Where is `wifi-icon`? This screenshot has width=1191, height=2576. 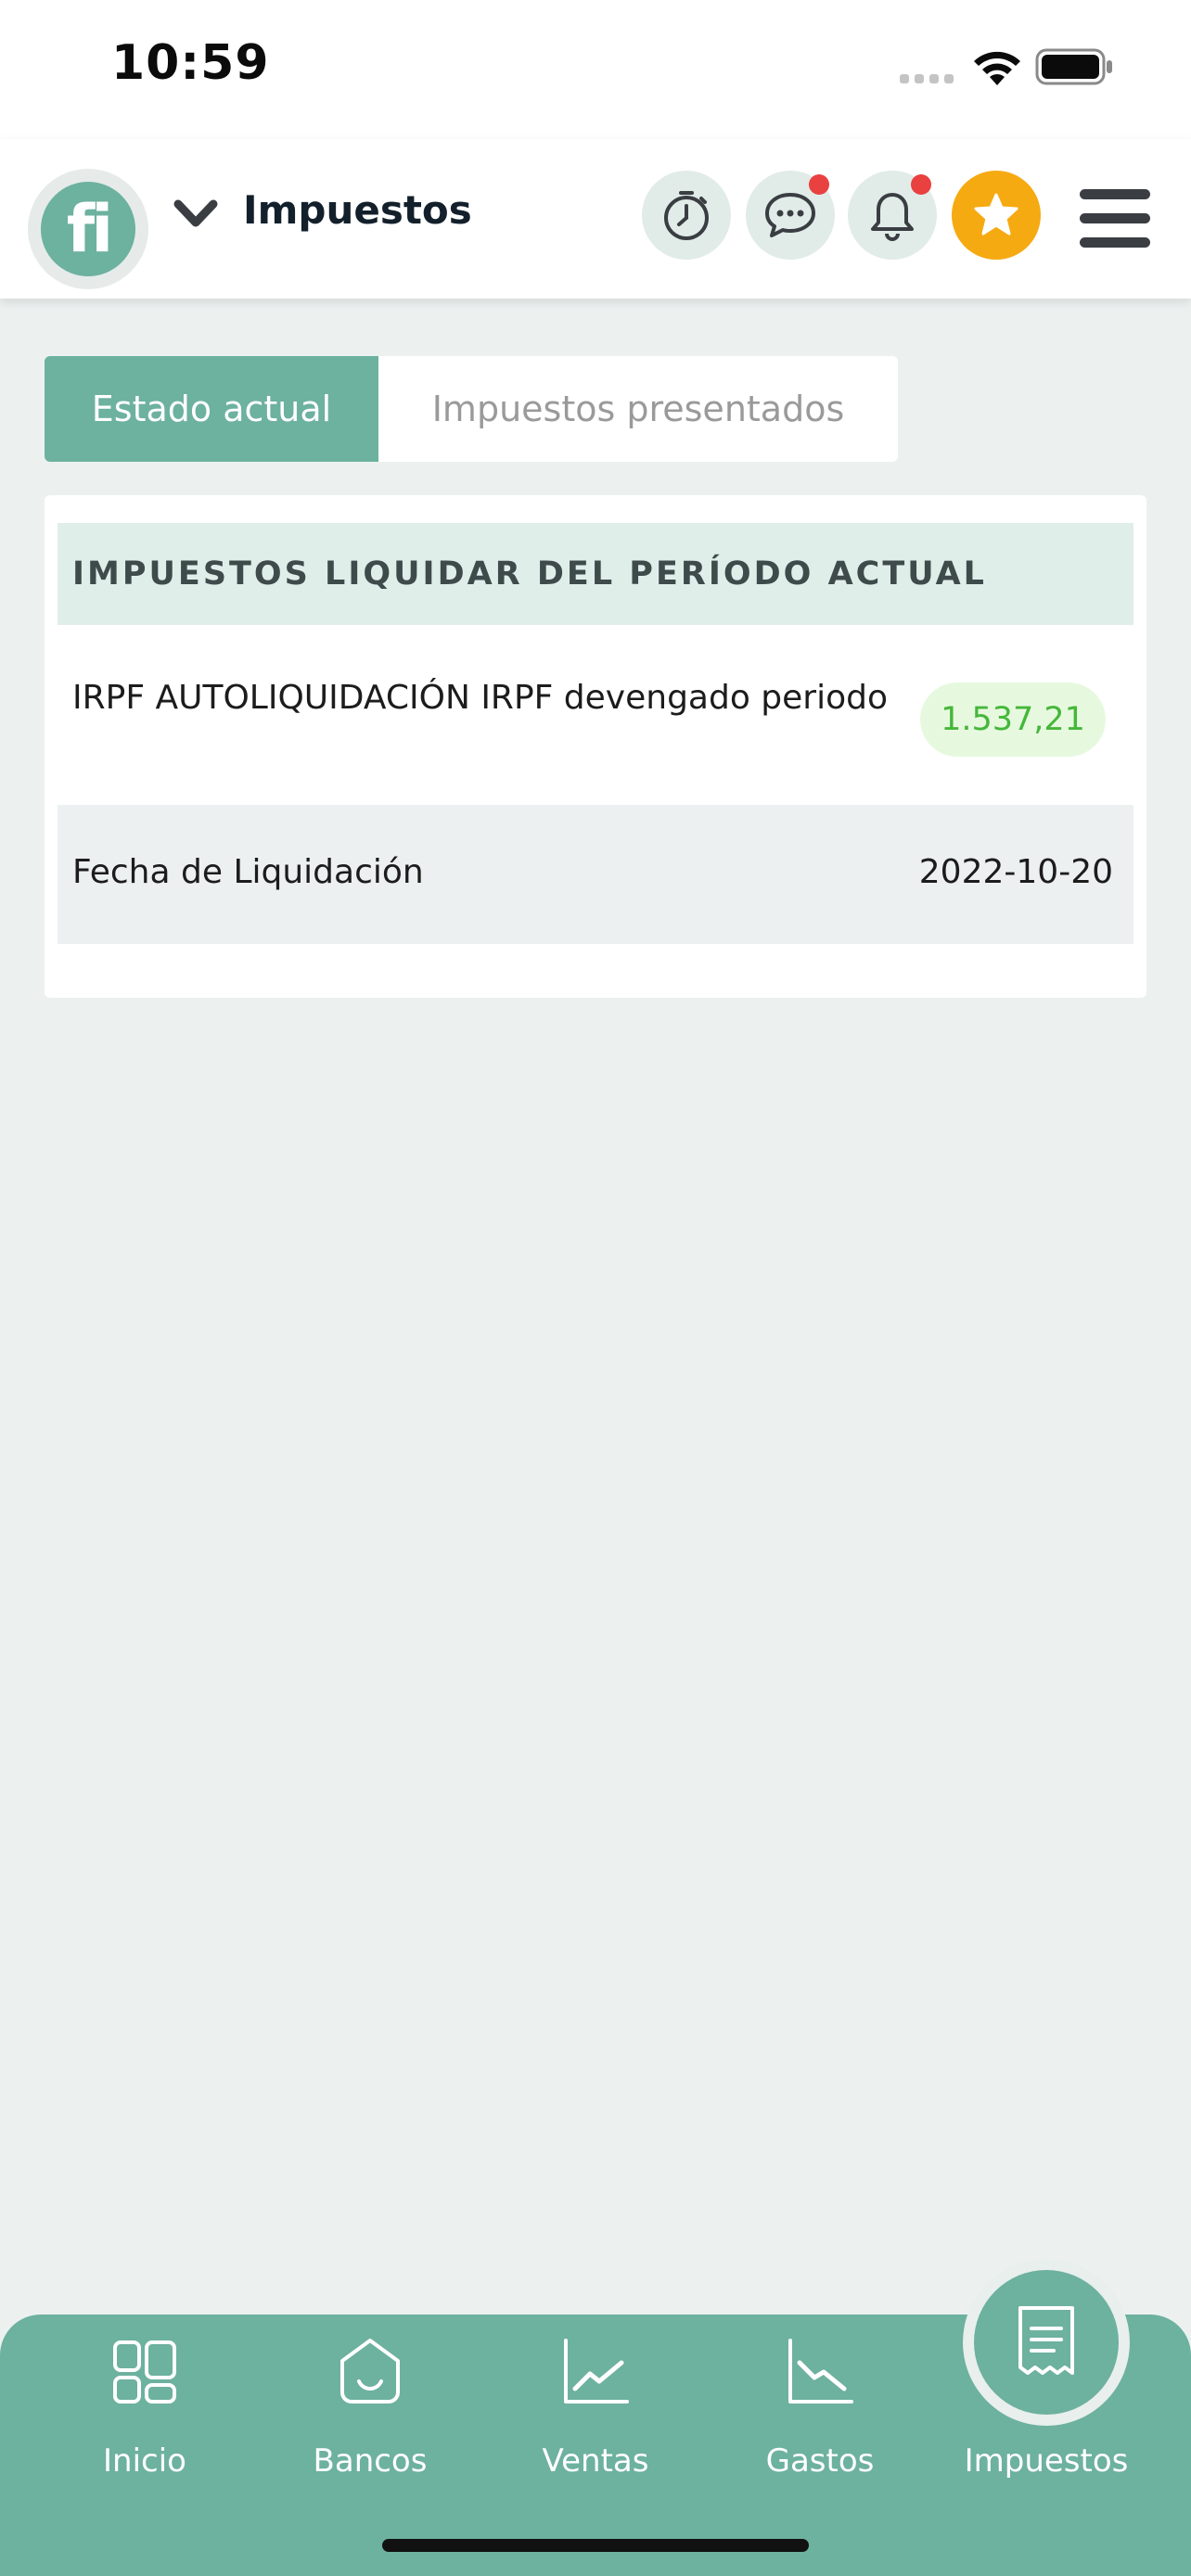
wifi-icon is located at coordinates (997, 68).